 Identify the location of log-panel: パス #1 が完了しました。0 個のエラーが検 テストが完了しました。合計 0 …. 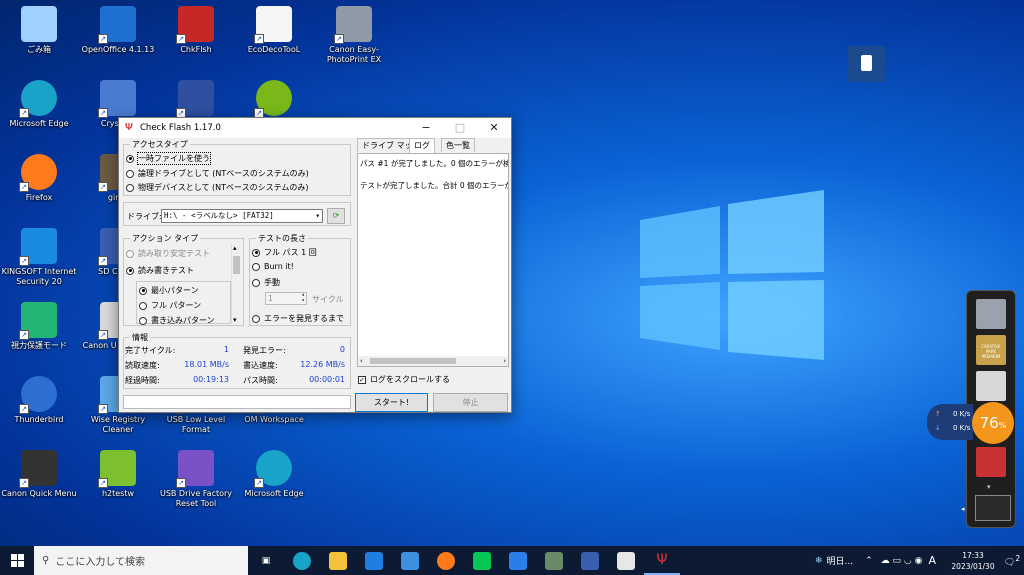
(433, 260).